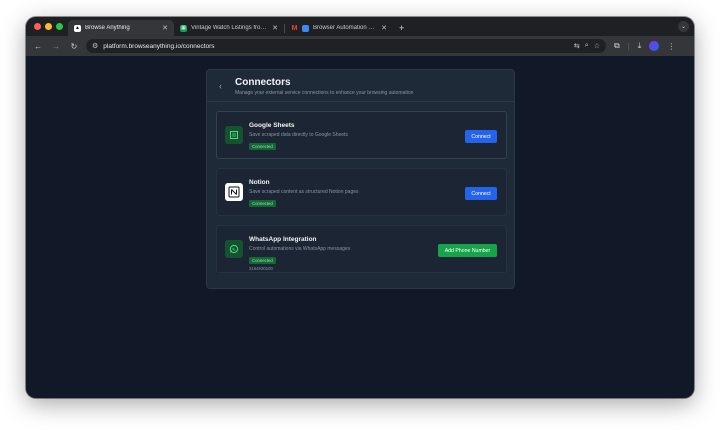 This screenshot has height=433, width=720. I want to click on page-title: Connectors, so click(263, 82).